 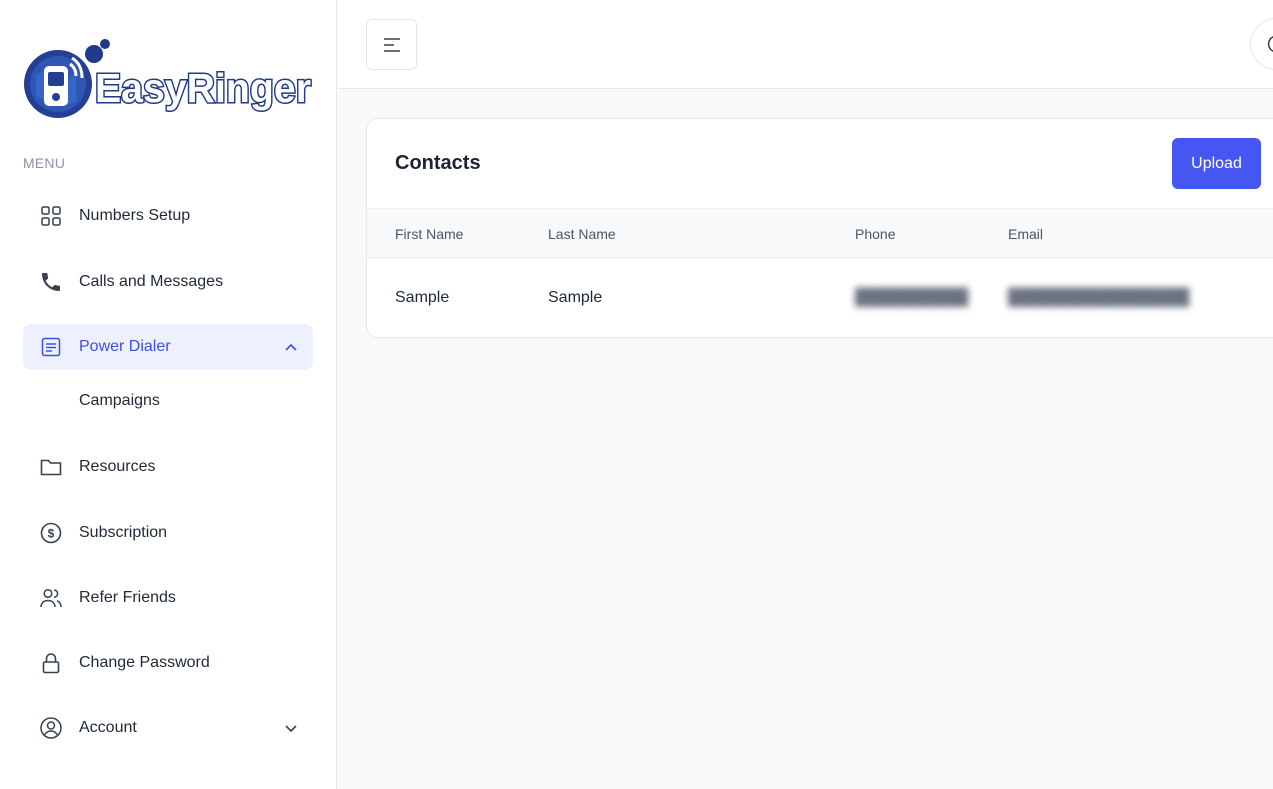 What do you see at coordinates (125, 346) in the screenshot?
I see `sidebar-item-label: Power Dialer` at bounding box center [125, 346].